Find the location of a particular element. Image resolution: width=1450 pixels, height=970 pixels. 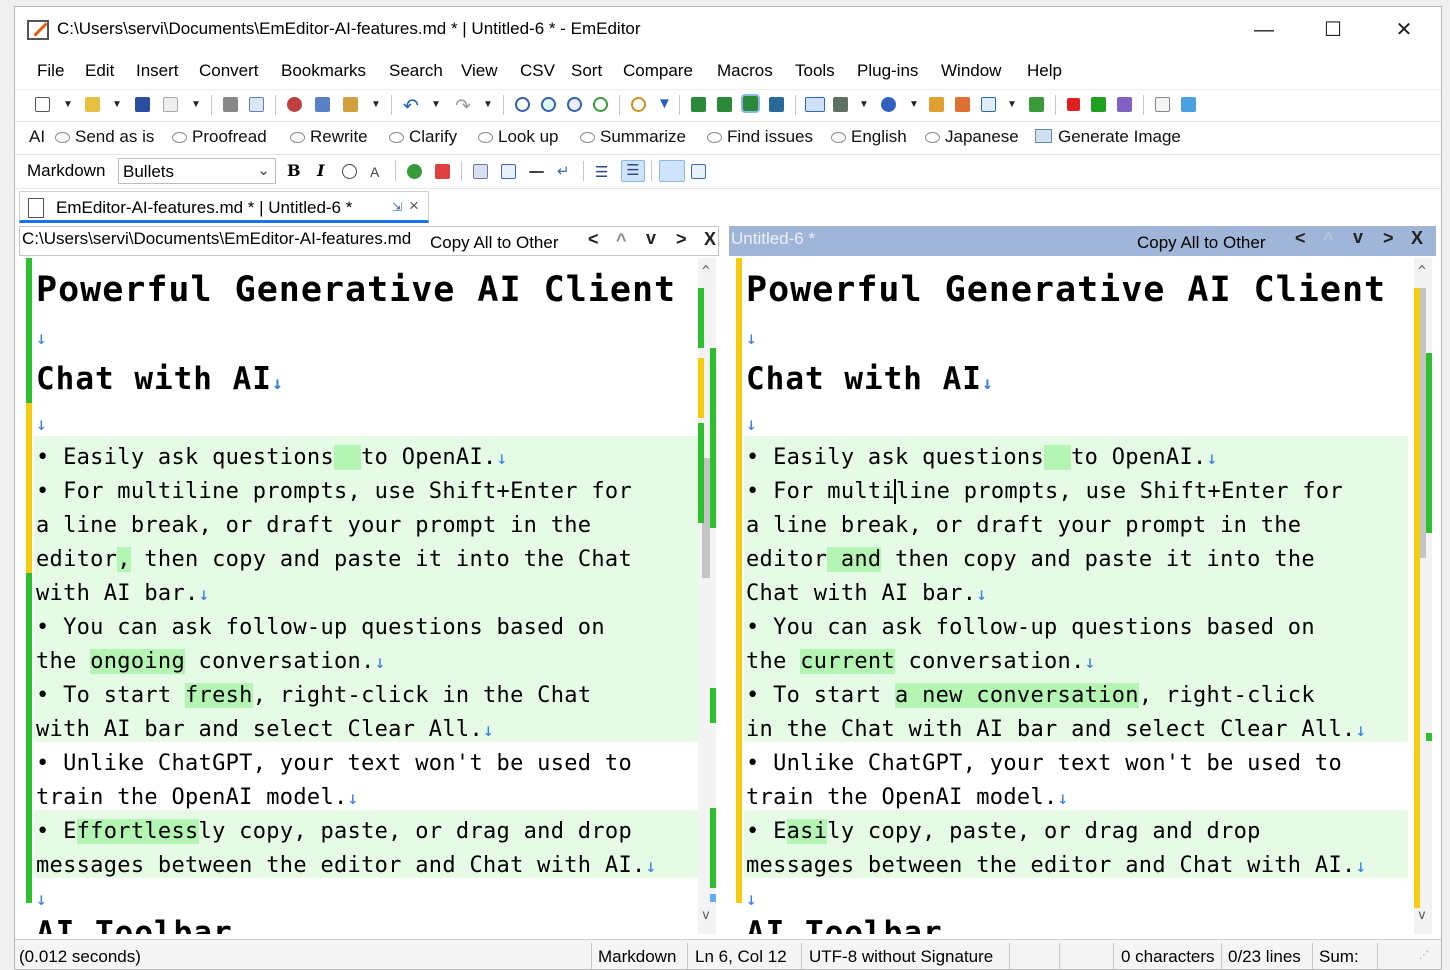

find-icon is located at coordinates (522, 104).